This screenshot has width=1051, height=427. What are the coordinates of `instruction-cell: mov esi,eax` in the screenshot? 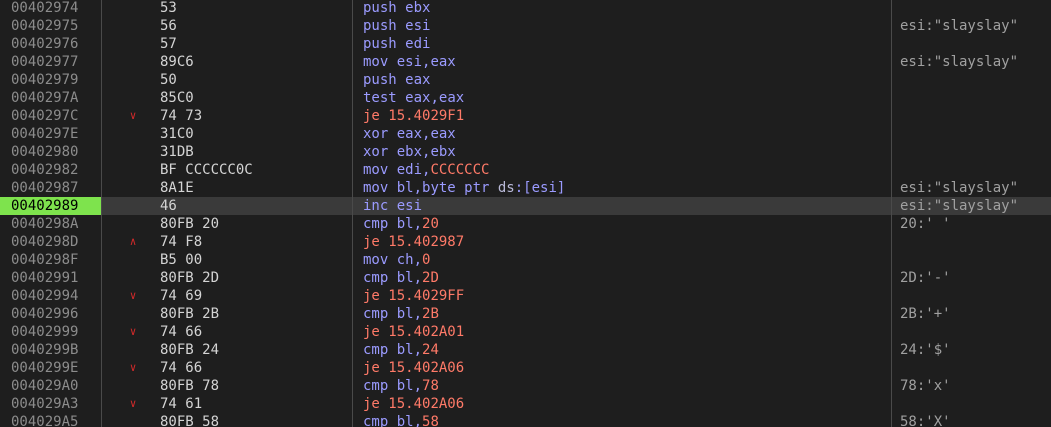 It's located at (409, 62).